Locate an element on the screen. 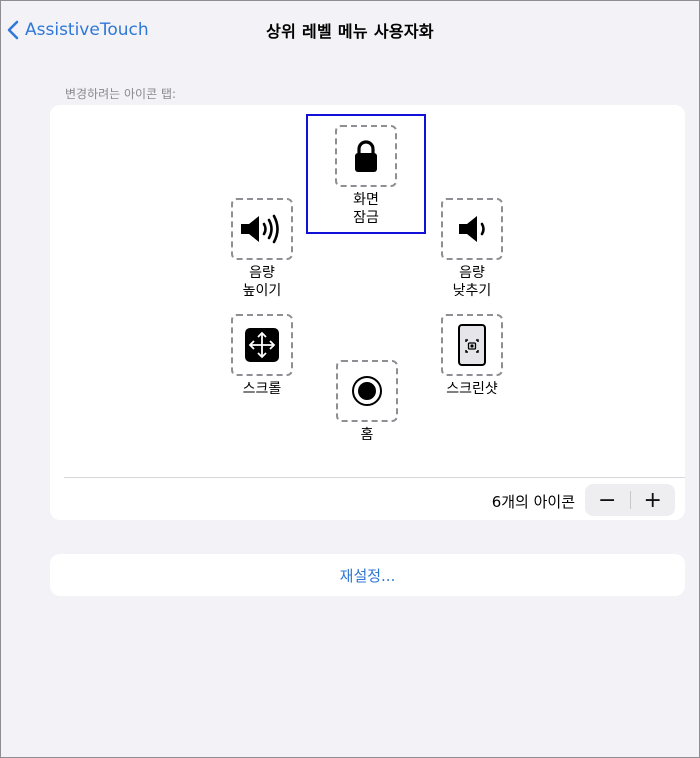 The height and width of the screenshot is (758, 700). volume-up-icon is located at coordinates (260, 229).